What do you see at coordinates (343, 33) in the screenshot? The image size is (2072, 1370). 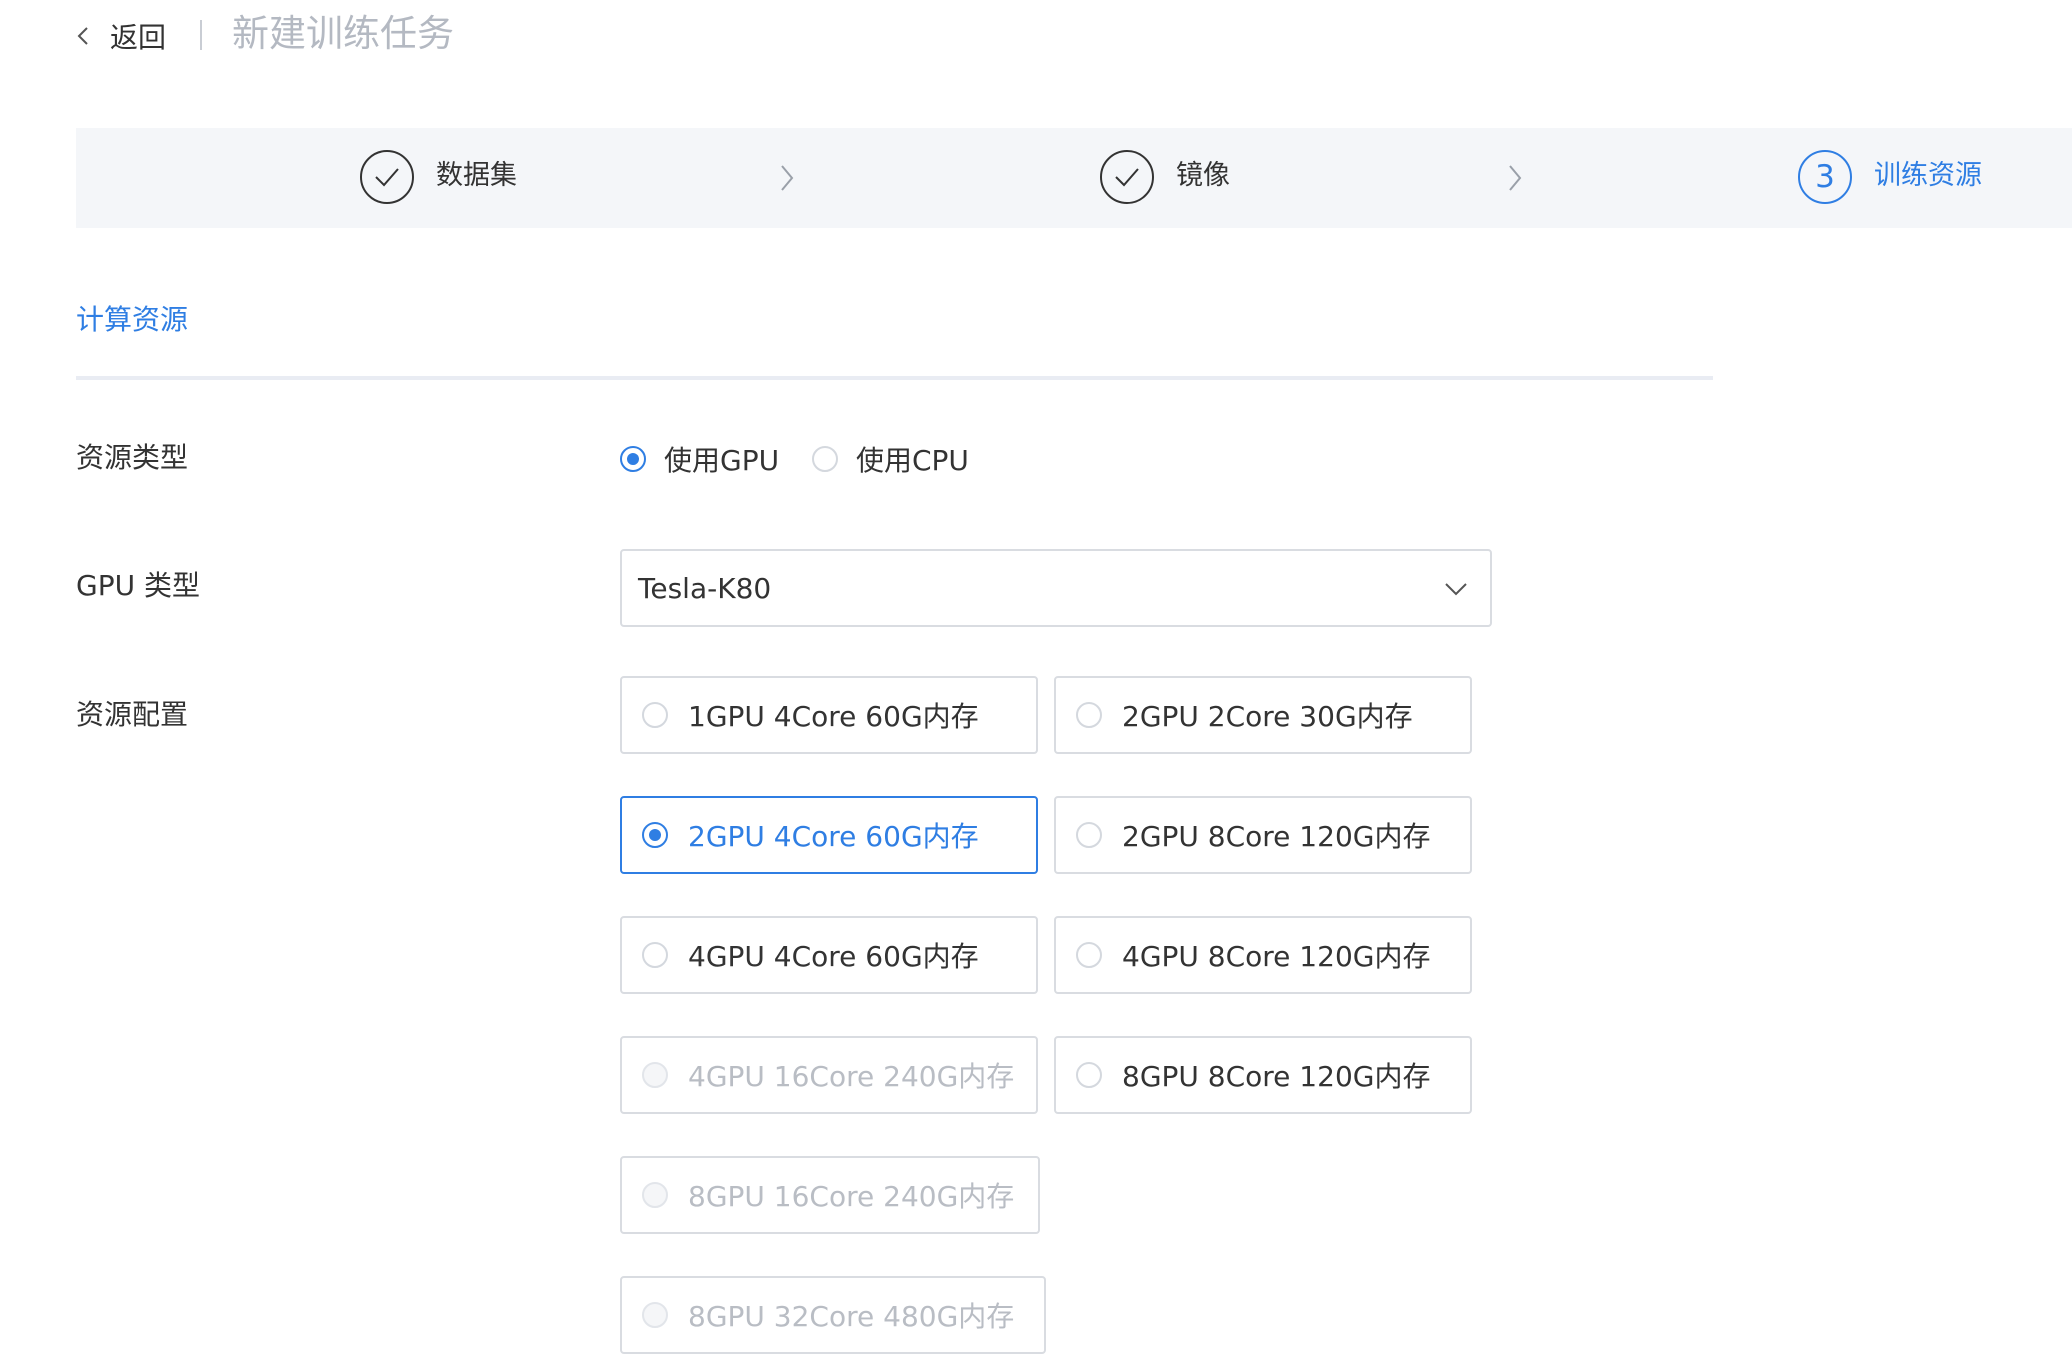 I see `page-title: 新建训练任务` at bounding box center [343, 33].